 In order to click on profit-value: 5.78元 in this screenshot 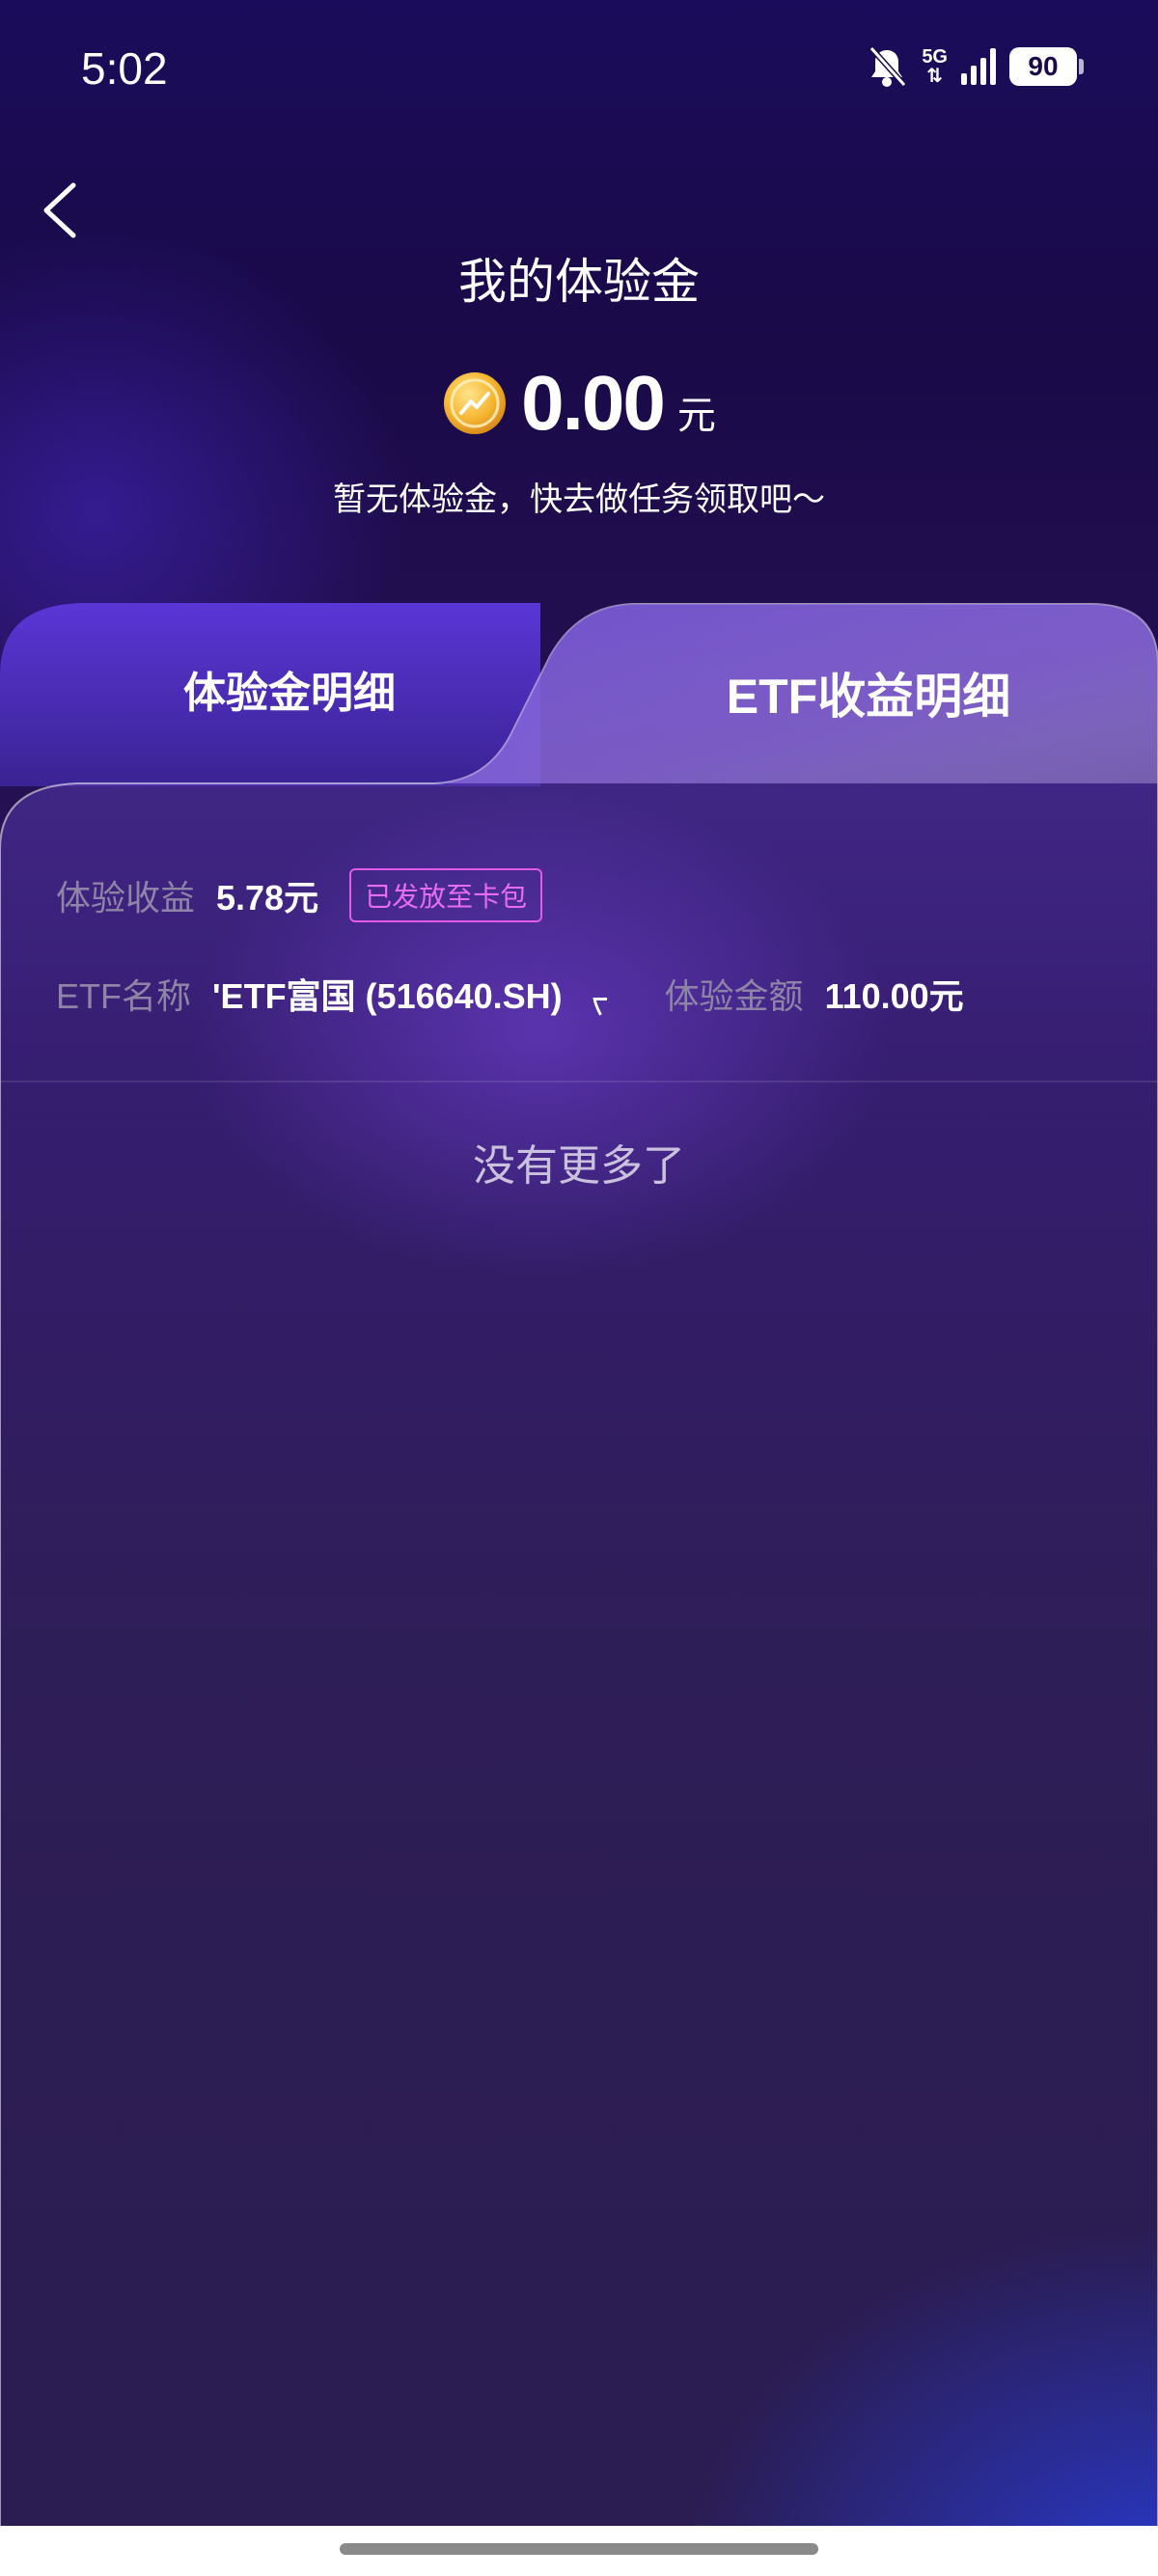, I will do `click(267, 898)`.